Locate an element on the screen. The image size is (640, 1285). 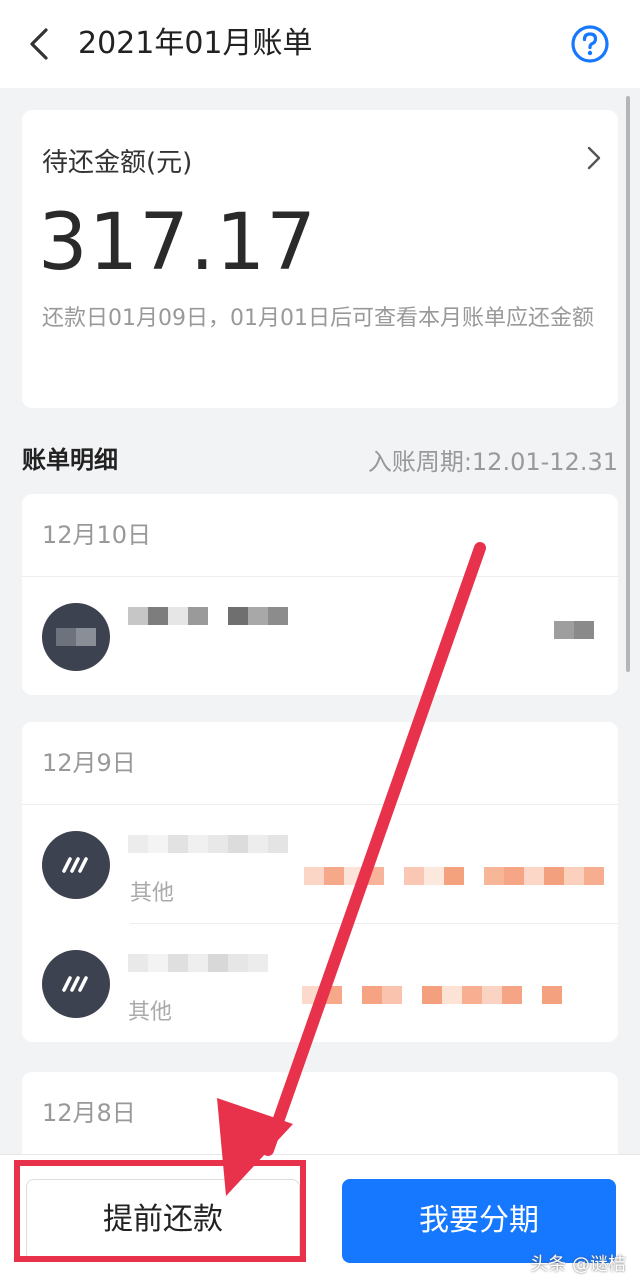
help-button is located at coordinates (590, 44).